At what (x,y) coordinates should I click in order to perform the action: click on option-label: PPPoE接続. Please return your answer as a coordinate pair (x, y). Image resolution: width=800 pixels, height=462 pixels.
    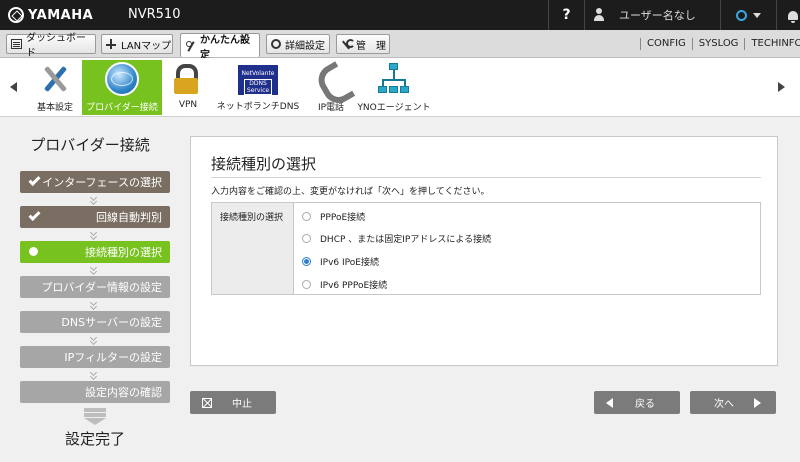
    Looking at the image, I should click on (343, 217).